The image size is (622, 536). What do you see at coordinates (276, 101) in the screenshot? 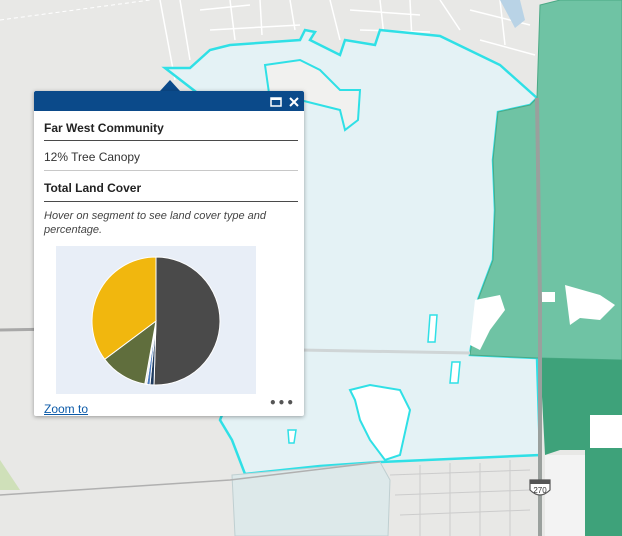
I see `maximize-icon` at bounding box center [276, 101].